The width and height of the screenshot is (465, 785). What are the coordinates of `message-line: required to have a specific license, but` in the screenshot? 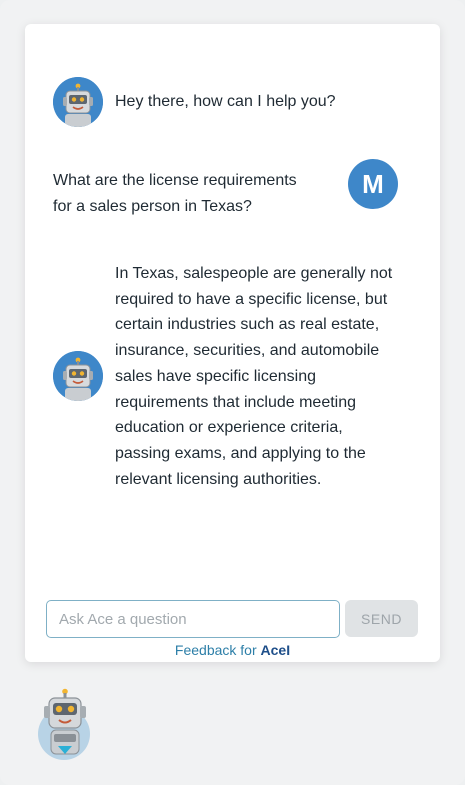 It's located at (251, 299).